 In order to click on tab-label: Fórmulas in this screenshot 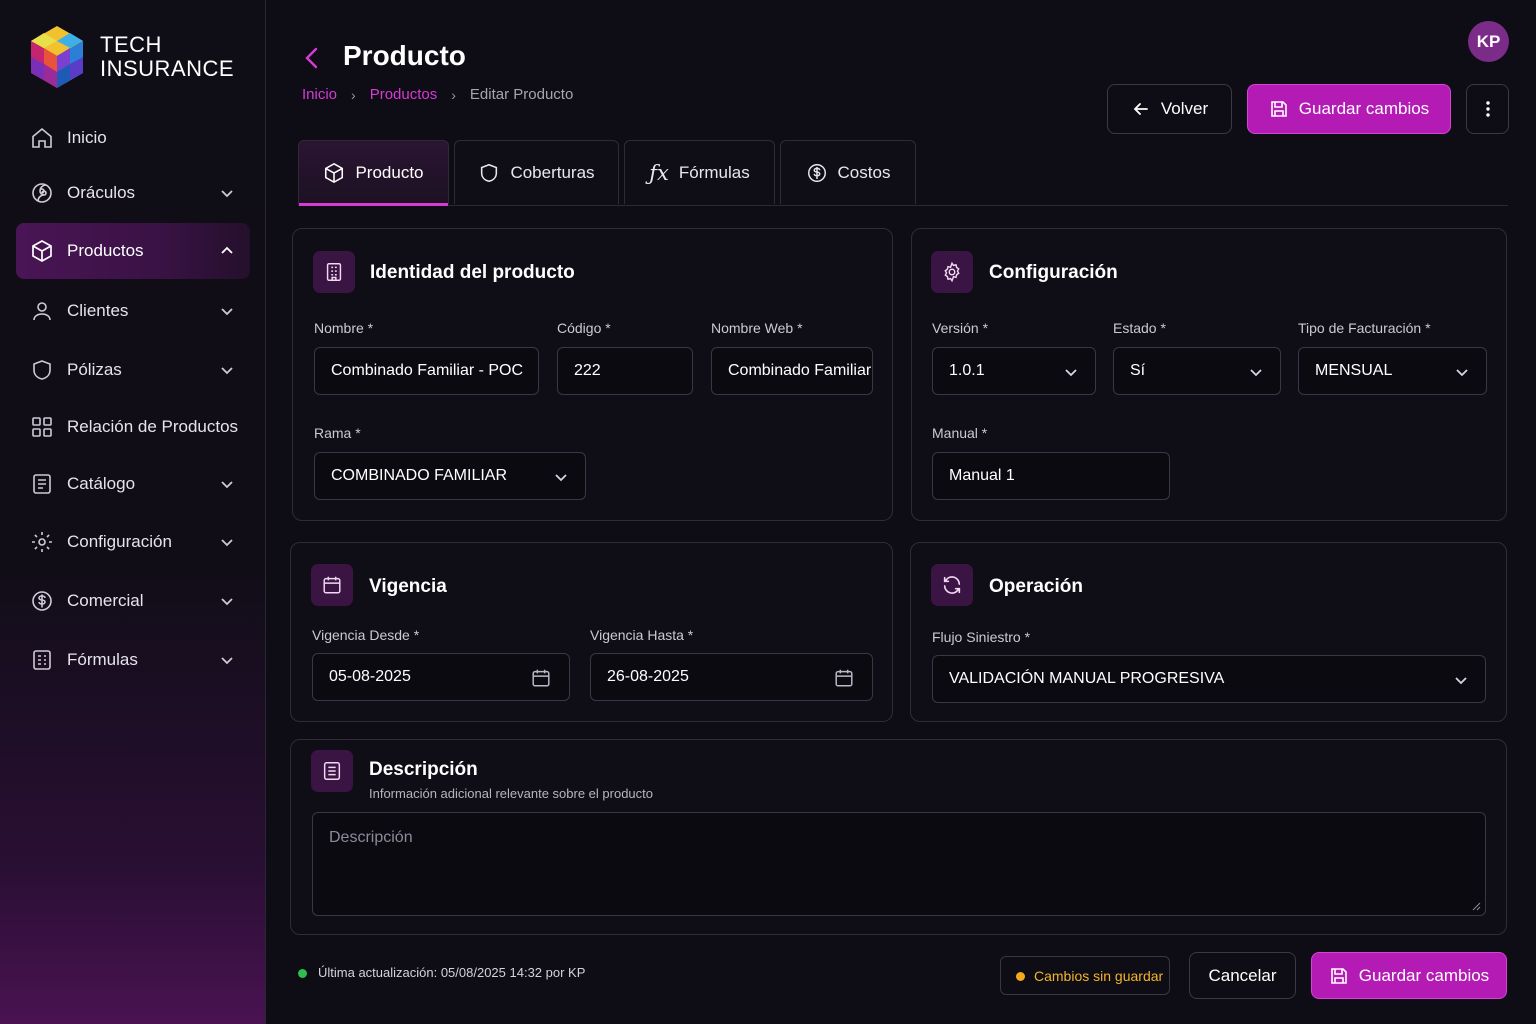, I will do `click(714, 172)`.